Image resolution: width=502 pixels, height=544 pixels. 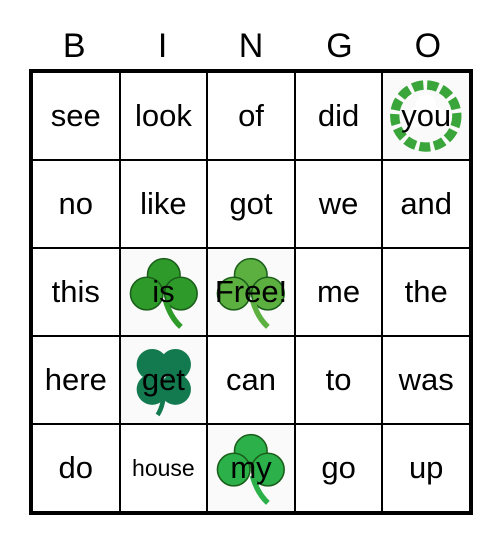 I want to click on cell-word: up, so click(x=426, y=467).